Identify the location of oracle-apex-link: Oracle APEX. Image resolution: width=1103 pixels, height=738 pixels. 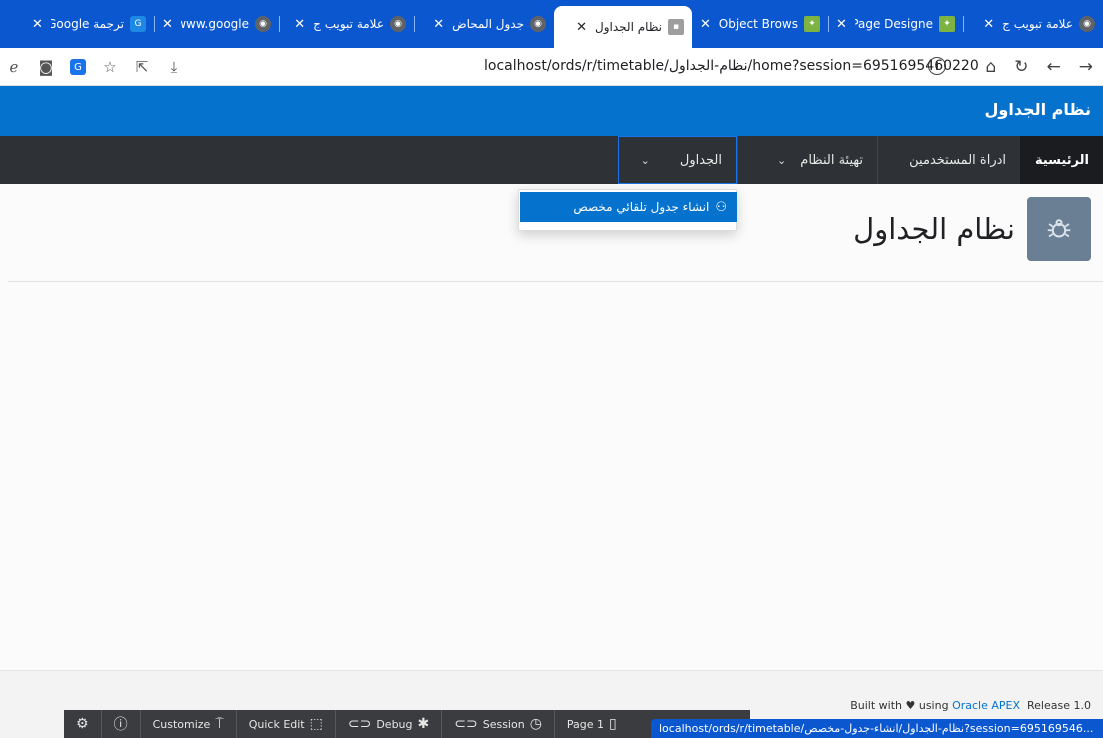
(986, 705).